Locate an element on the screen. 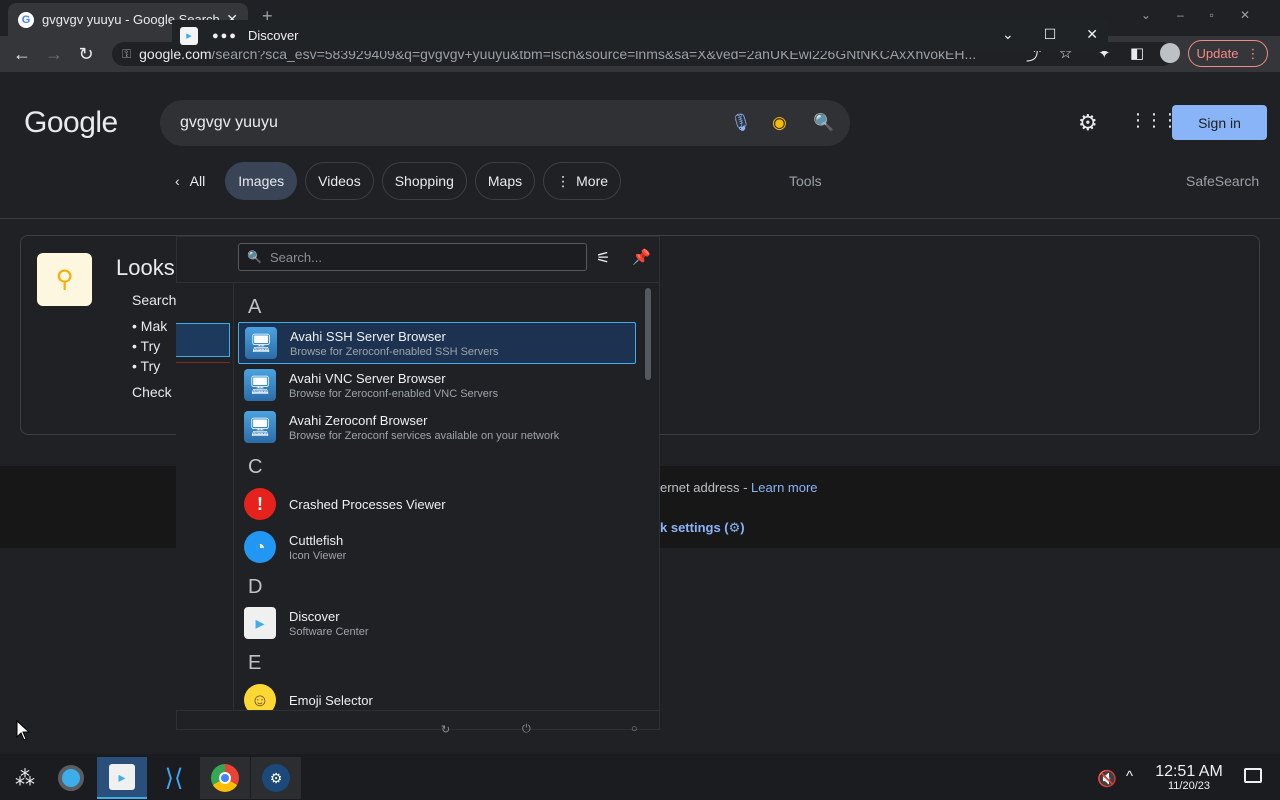 Image resolution: width=1280 pixels, height=800 pixels. footer-location-text: ernet address - Learn more is located at coordinates (739, 487).